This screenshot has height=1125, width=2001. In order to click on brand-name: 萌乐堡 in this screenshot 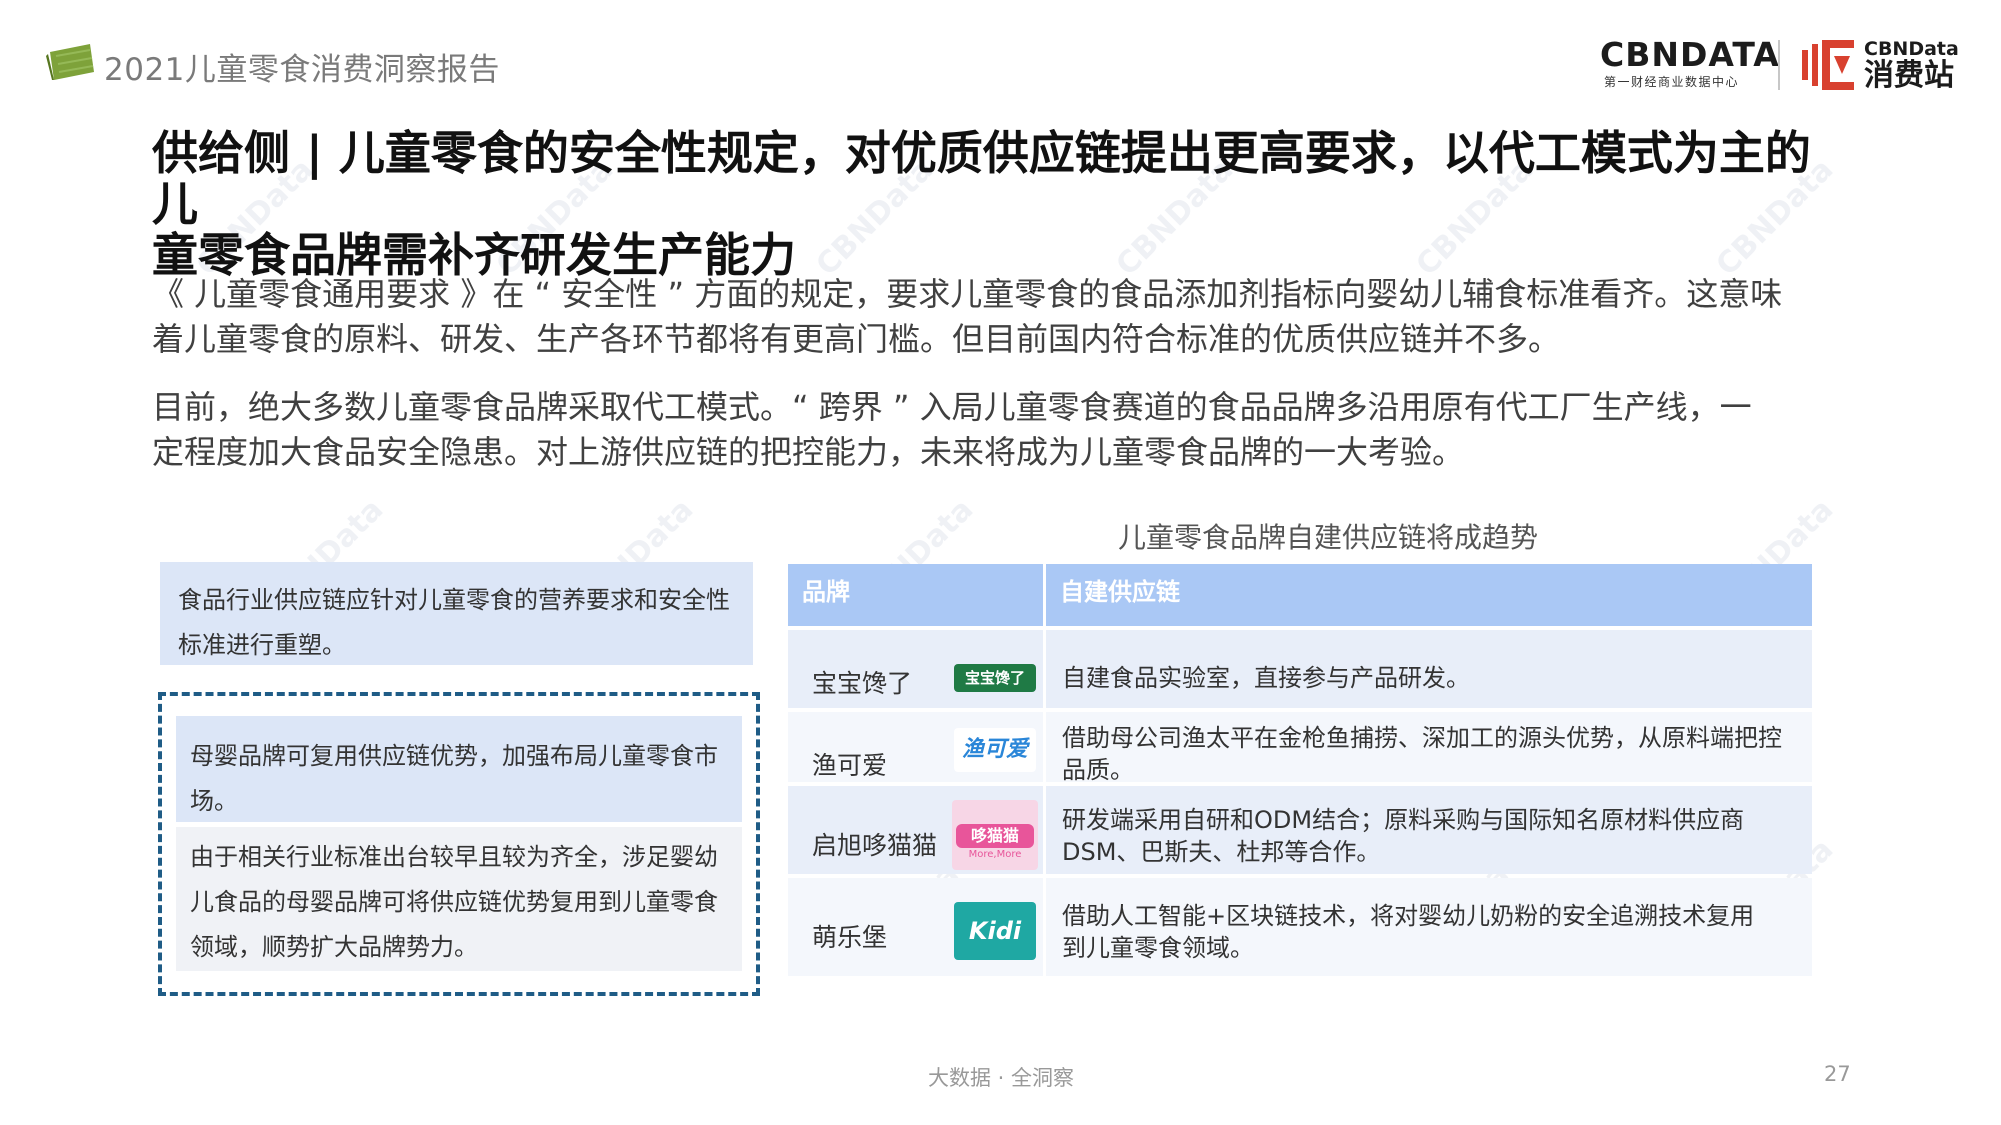, I will do `click(850, 937)`.